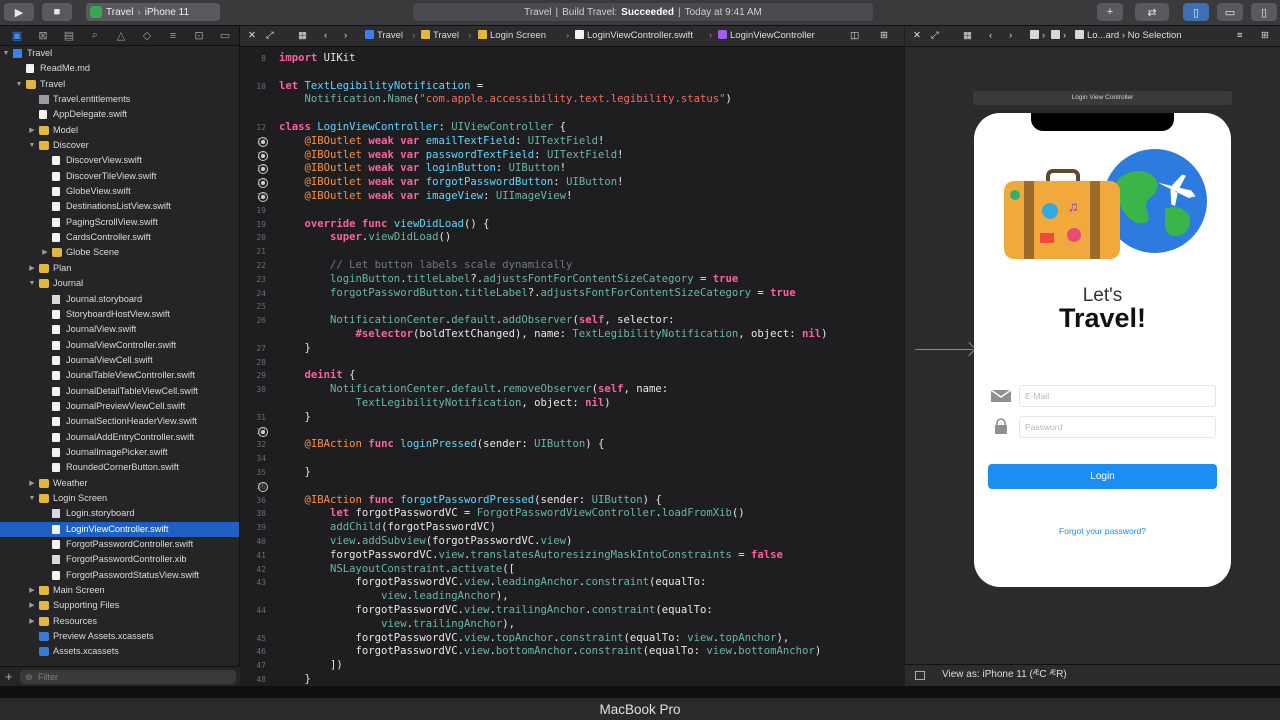 The width and height of the screenshot is (1280, 720). What do you see at coordinates (119, 498) in the screenshot?
I see `file-tree-row: ▼ Login Screen` at bounding box center [119, 498].